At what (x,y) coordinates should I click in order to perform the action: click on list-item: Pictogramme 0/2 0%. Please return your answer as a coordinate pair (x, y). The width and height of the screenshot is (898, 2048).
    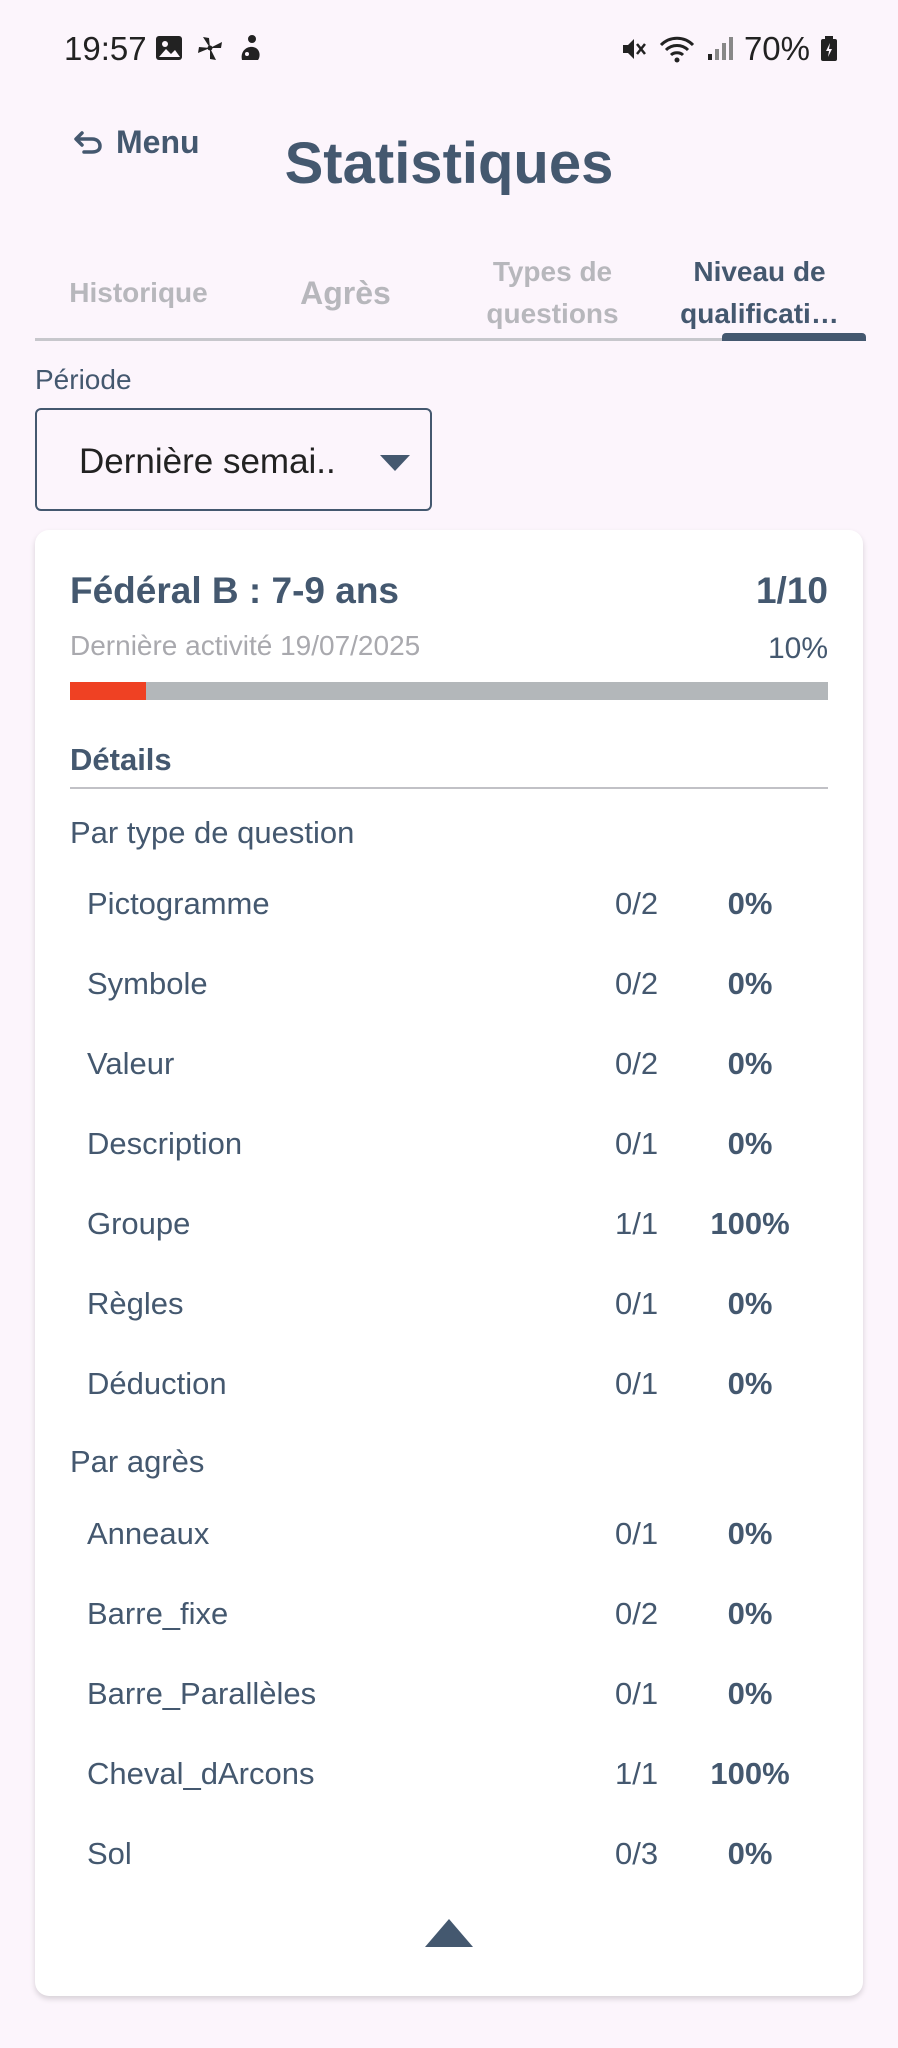
    Looking at the image, I should click on (449, 911).